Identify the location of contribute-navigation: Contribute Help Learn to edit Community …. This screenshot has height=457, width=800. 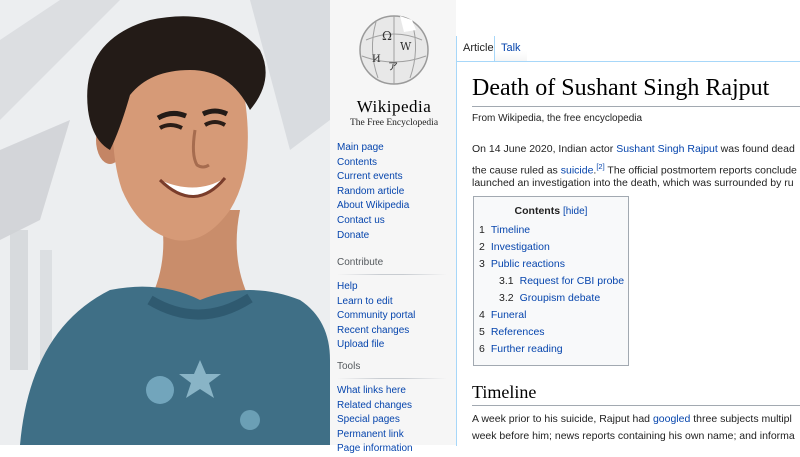
(394, 304).